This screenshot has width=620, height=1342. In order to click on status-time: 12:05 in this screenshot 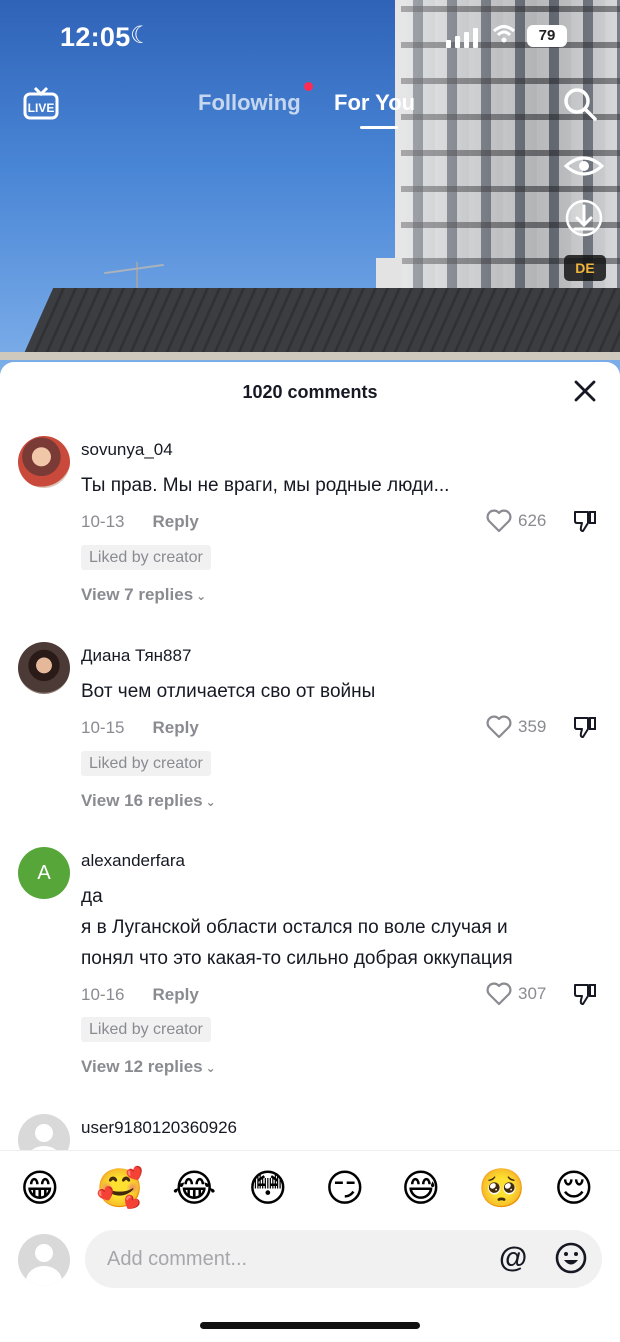, I will do `click(95, 37)`.